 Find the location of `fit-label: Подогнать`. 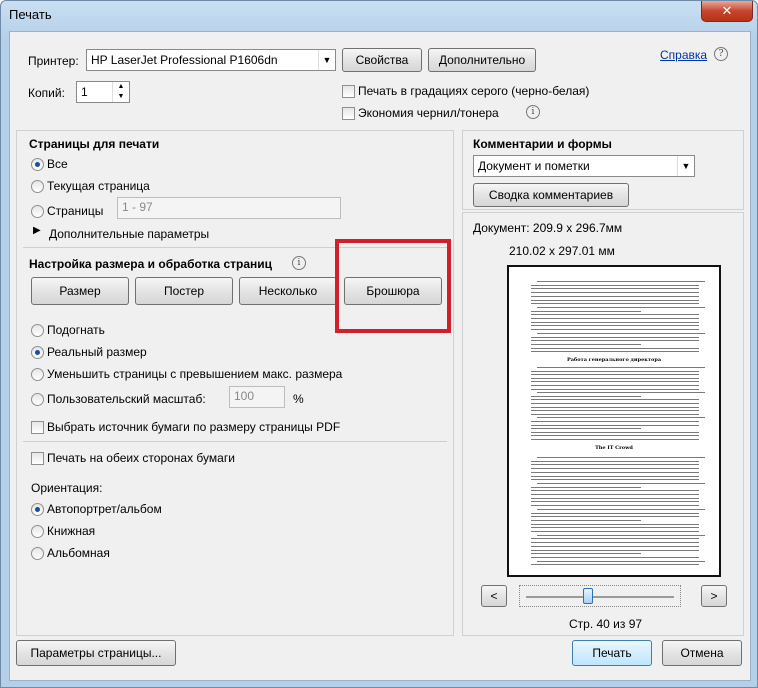

fit-label: Подогнать is located at coordinates (76, 330).